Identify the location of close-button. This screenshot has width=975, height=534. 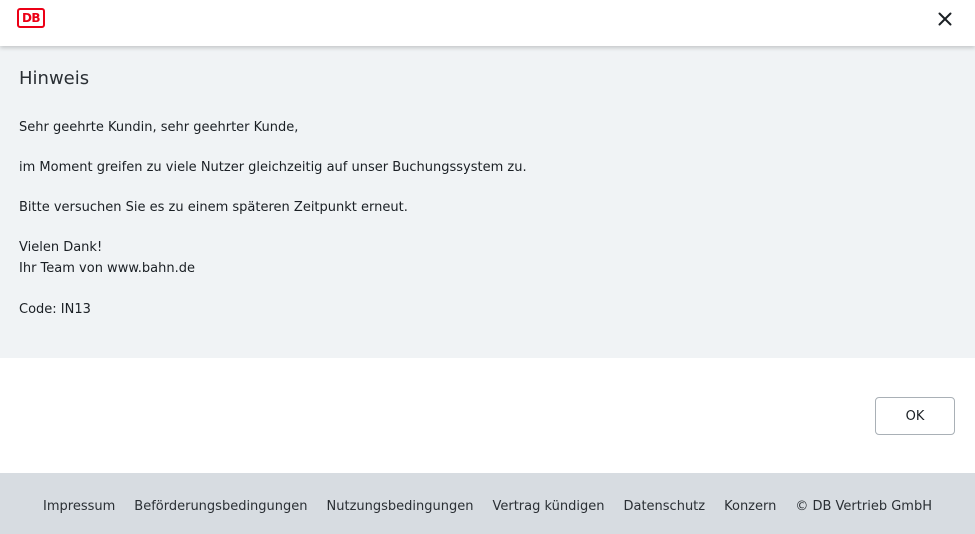
(945, 19).